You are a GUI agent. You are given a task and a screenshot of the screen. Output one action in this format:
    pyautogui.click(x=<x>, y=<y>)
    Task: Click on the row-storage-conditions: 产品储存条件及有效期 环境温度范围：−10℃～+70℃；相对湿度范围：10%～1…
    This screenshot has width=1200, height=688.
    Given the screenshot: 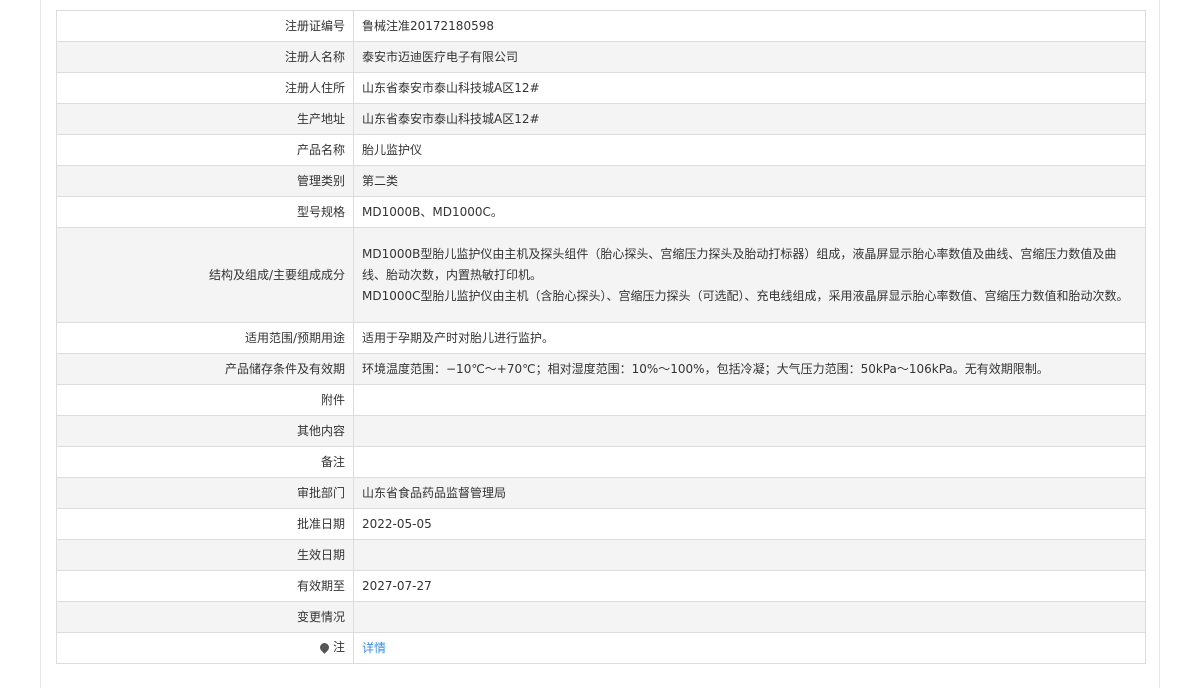 What is the action you would take?
    pyautogui.click(x=601, y=369)
    